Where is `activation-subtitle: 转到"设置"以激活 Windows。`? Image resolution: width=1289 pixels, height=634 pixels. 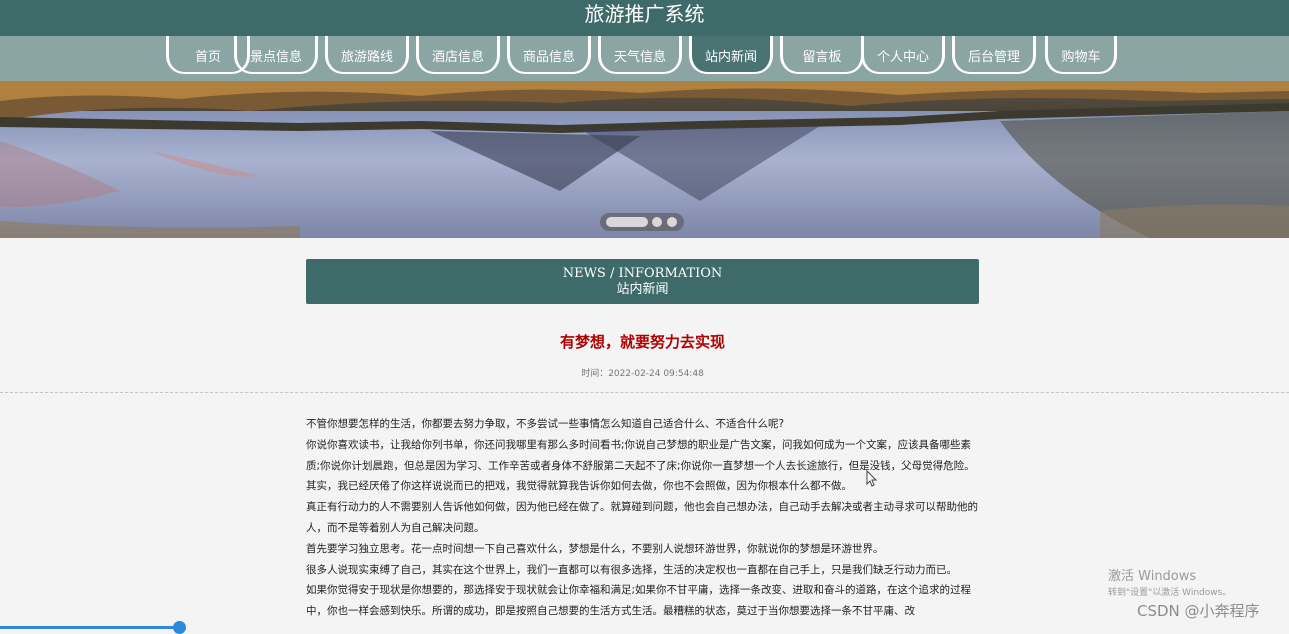 activation-subtitle: 转到"设置"以激活 Windows。 is located at coordinates (1170, 593).